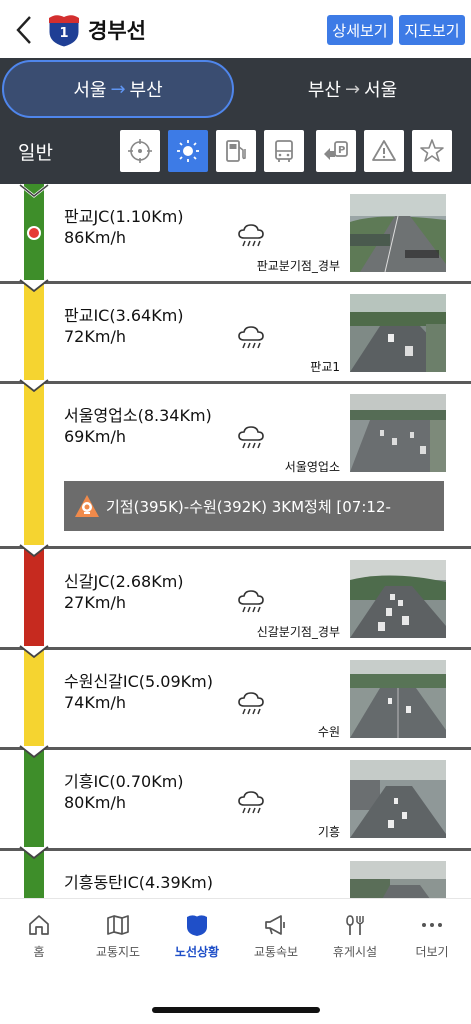 The image size is (471, 1024). What do you see at coordinates (124, 781) in the screenshot?
I see `segment-name: 기흥IC(0.70Km)` at bounding box center [124, 781].